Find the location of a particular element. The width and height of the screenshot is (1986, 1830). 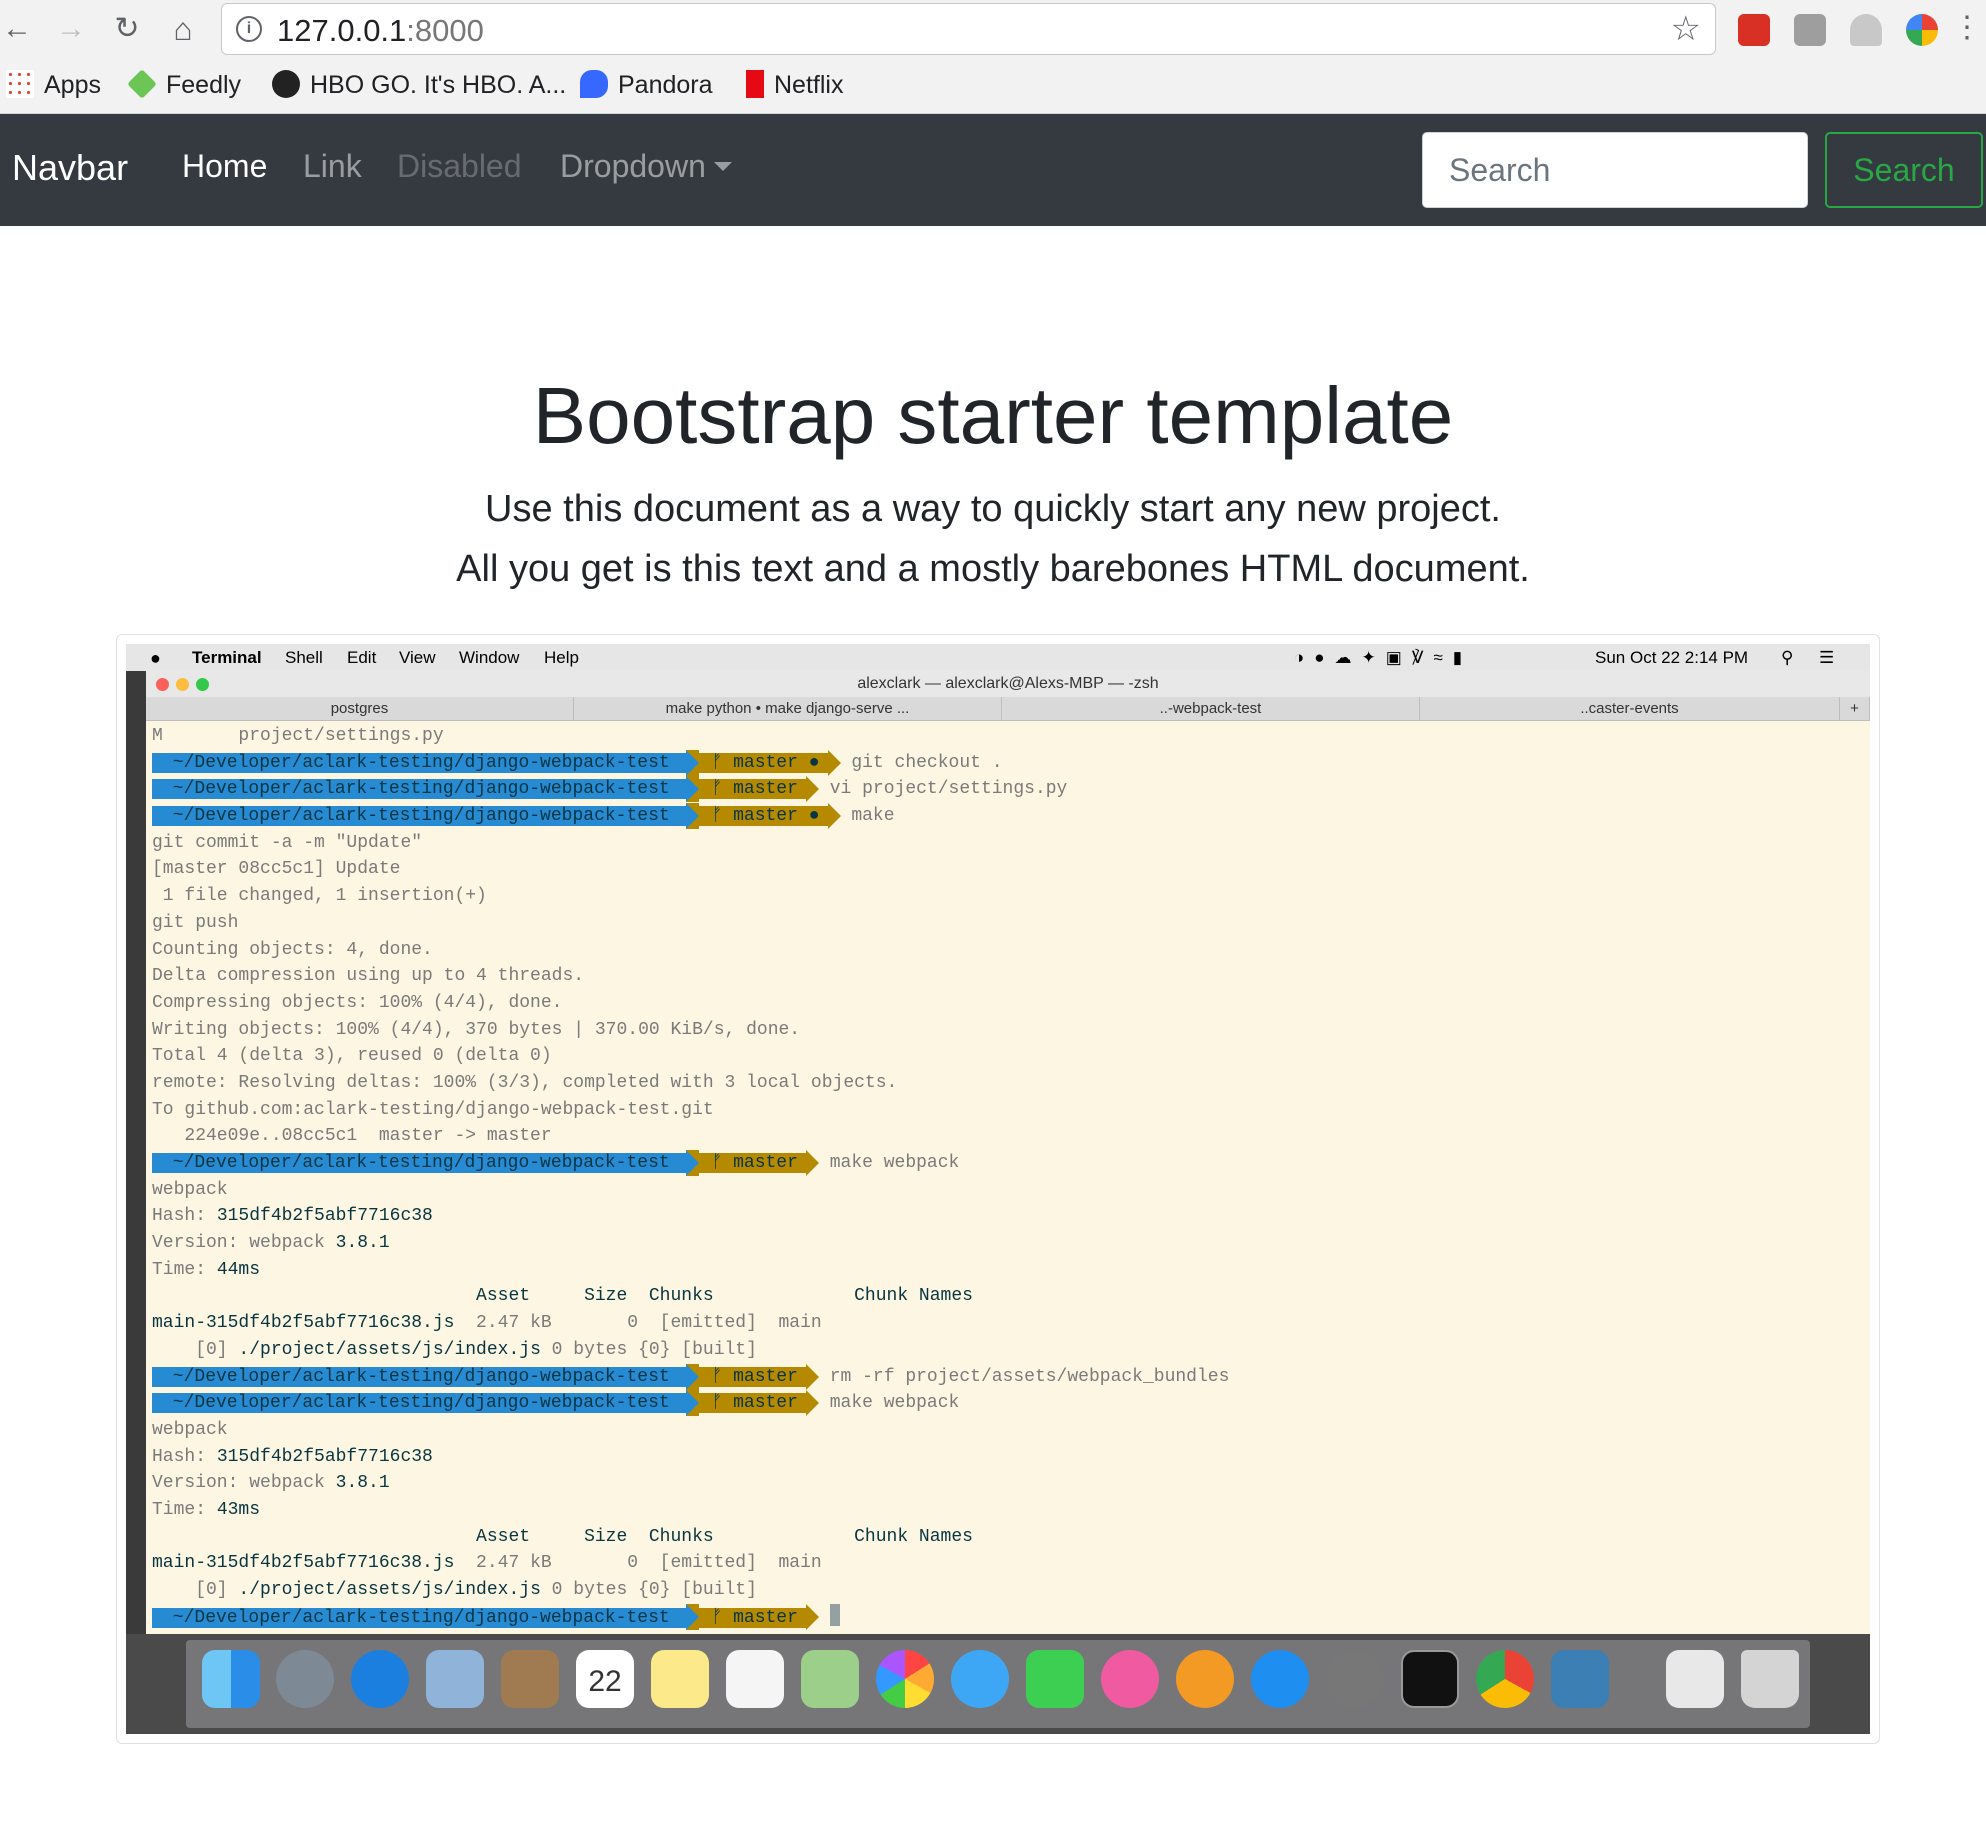

search-input is located at coordinates (1615, 170).